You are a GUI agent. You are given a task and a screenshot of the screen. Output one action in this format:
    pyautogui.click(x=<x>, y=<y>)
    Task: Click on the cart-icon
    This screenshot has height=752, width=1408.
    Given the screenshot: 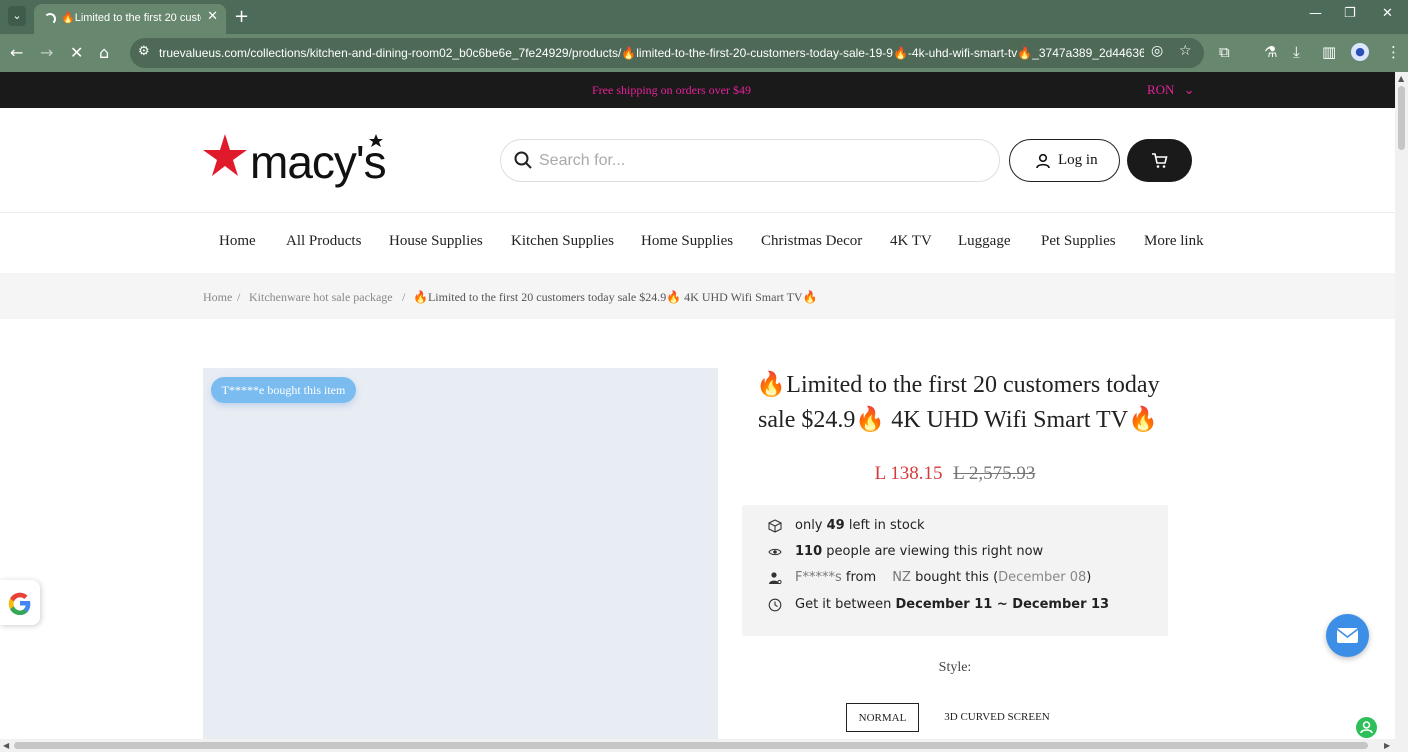 What is the action you would take?
    pyautogui.click(x=1160, y=160)
    